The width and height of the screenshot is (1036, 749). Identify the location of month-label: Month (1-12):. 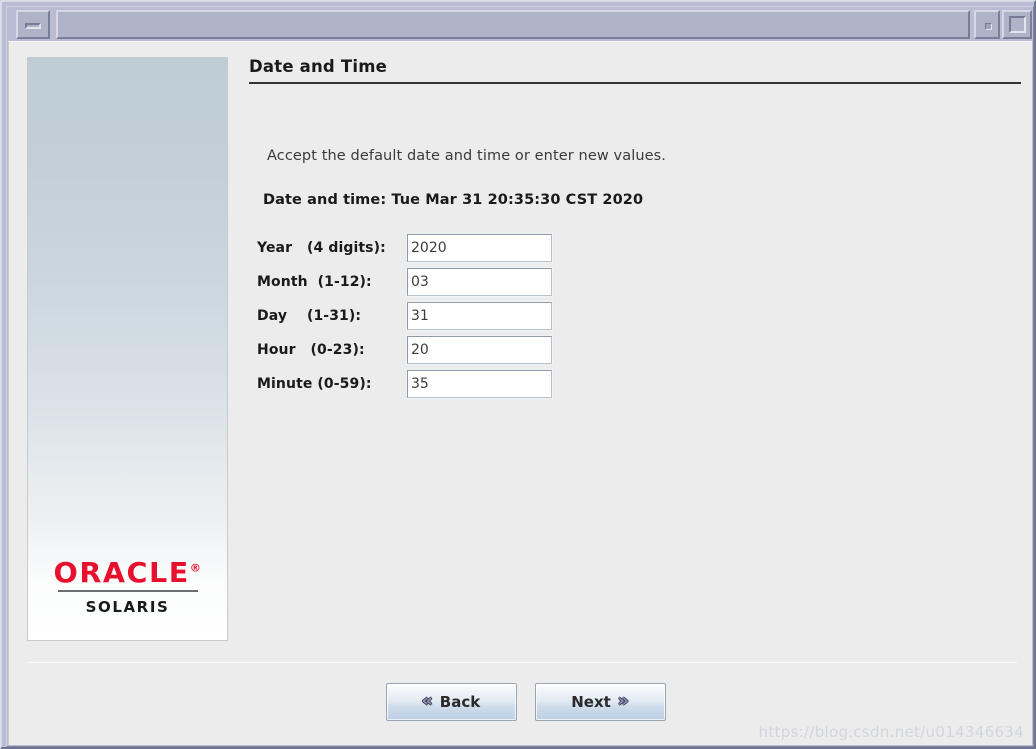
(314, 282).